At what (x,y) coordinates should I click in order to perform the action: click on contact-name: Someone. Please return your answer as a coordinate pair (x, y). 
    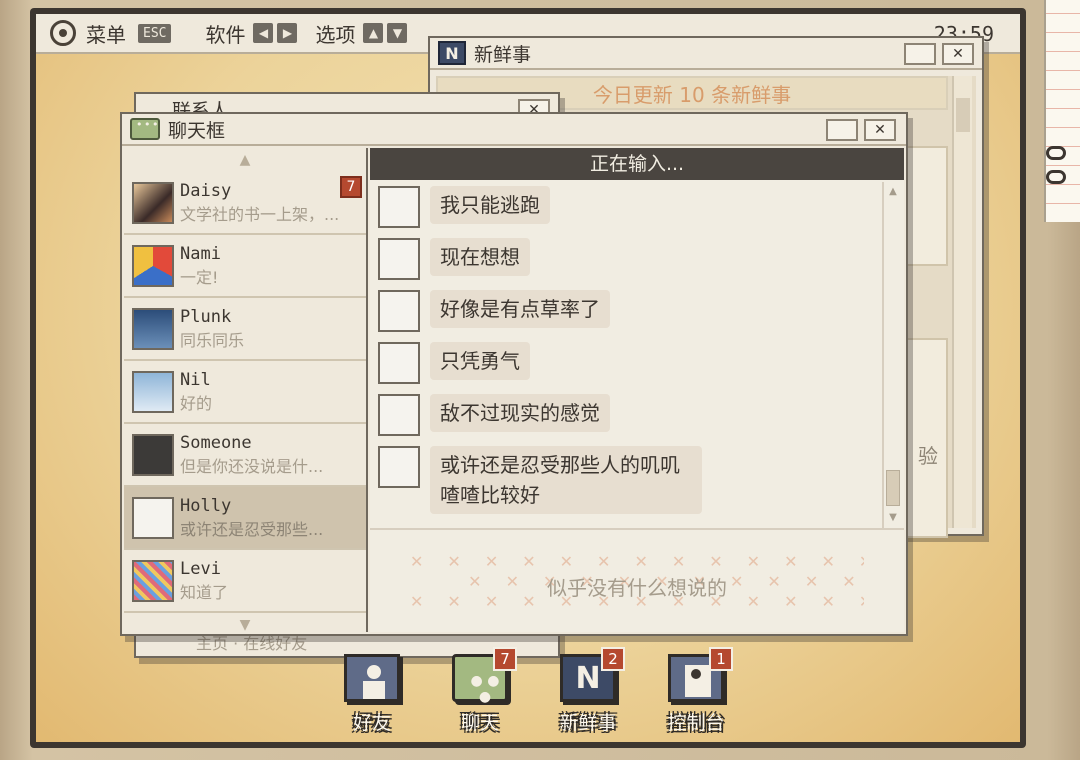
    Looking at the image, I should click on (216, 442).